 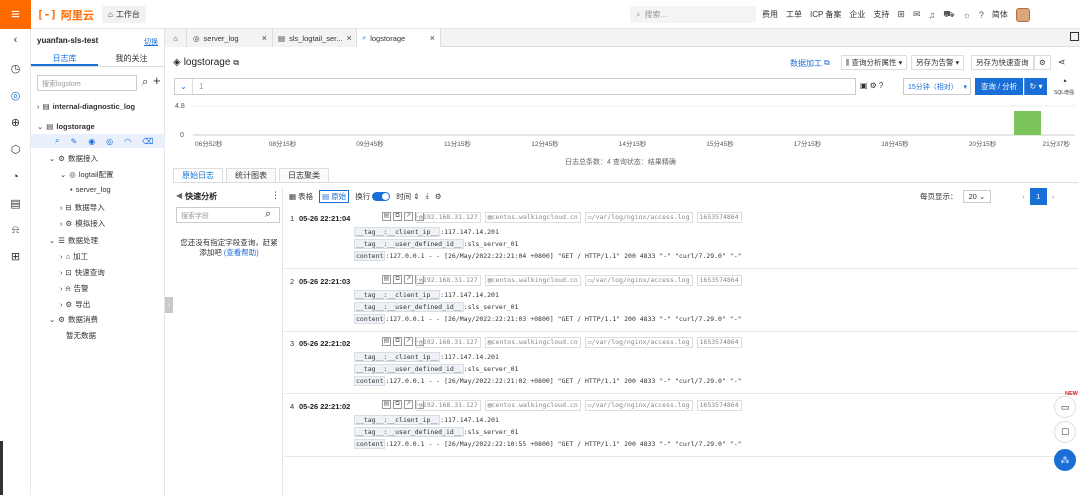 What do you see at coordinates (864, 85) in the screenshot?
I see `save-icon: ▣` at bounding box center [864, 85].